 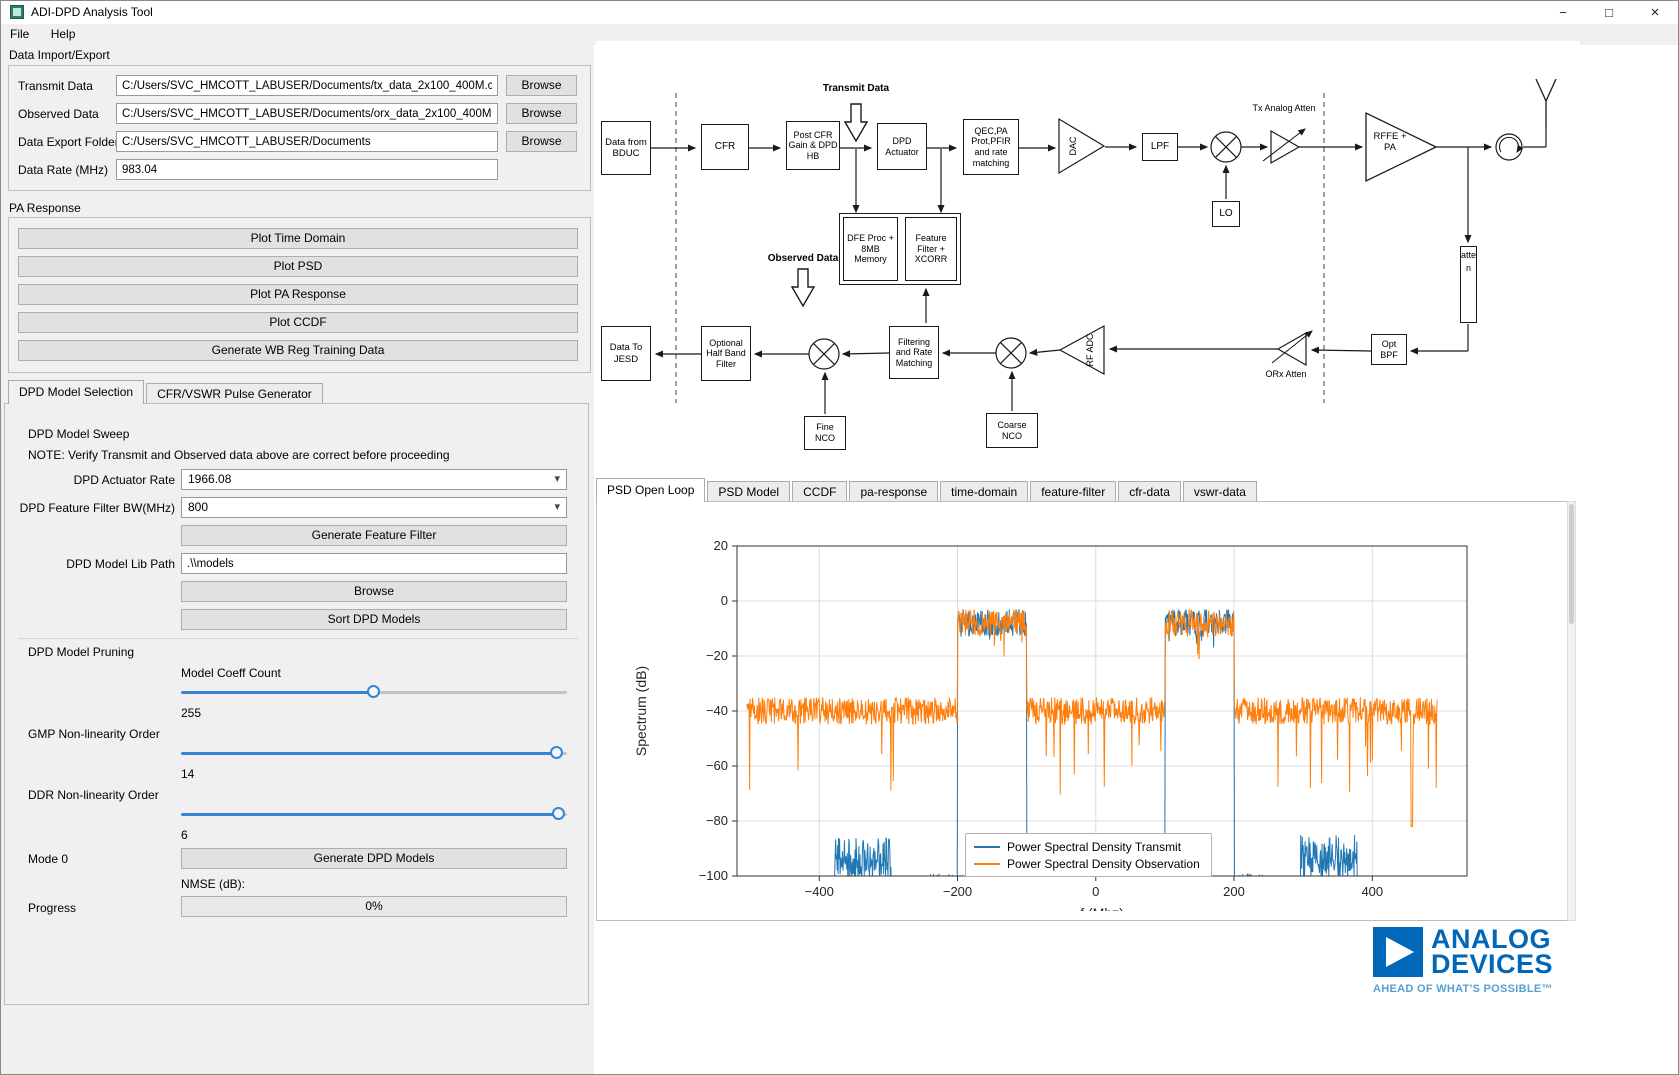 What do you see at coordinates (68, 142) in the screenshot?
I see `data-export-folder-label: Data Export Folder` at bounding box center [68, 142].